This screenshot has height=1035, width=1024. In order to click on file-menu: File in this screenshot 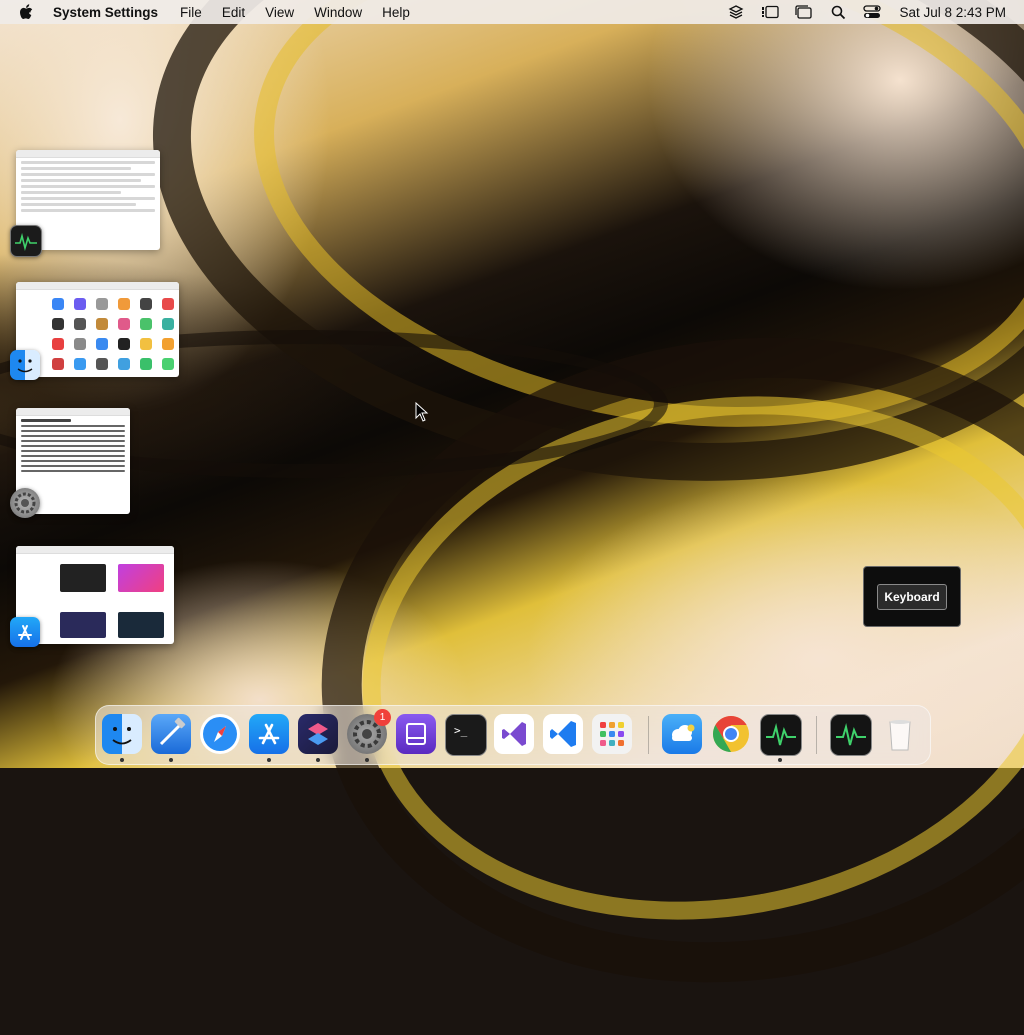, I will do `click(191, 12)`.